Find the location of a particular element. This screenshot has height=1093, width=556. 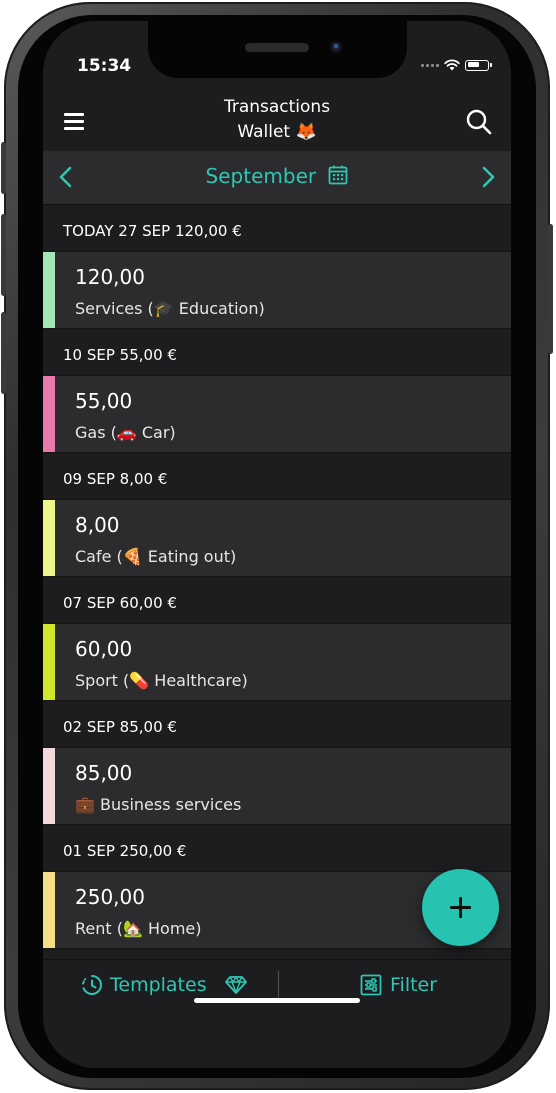

transaction-category: Rent (🏡 Home) is located at coordinates (138, 928).